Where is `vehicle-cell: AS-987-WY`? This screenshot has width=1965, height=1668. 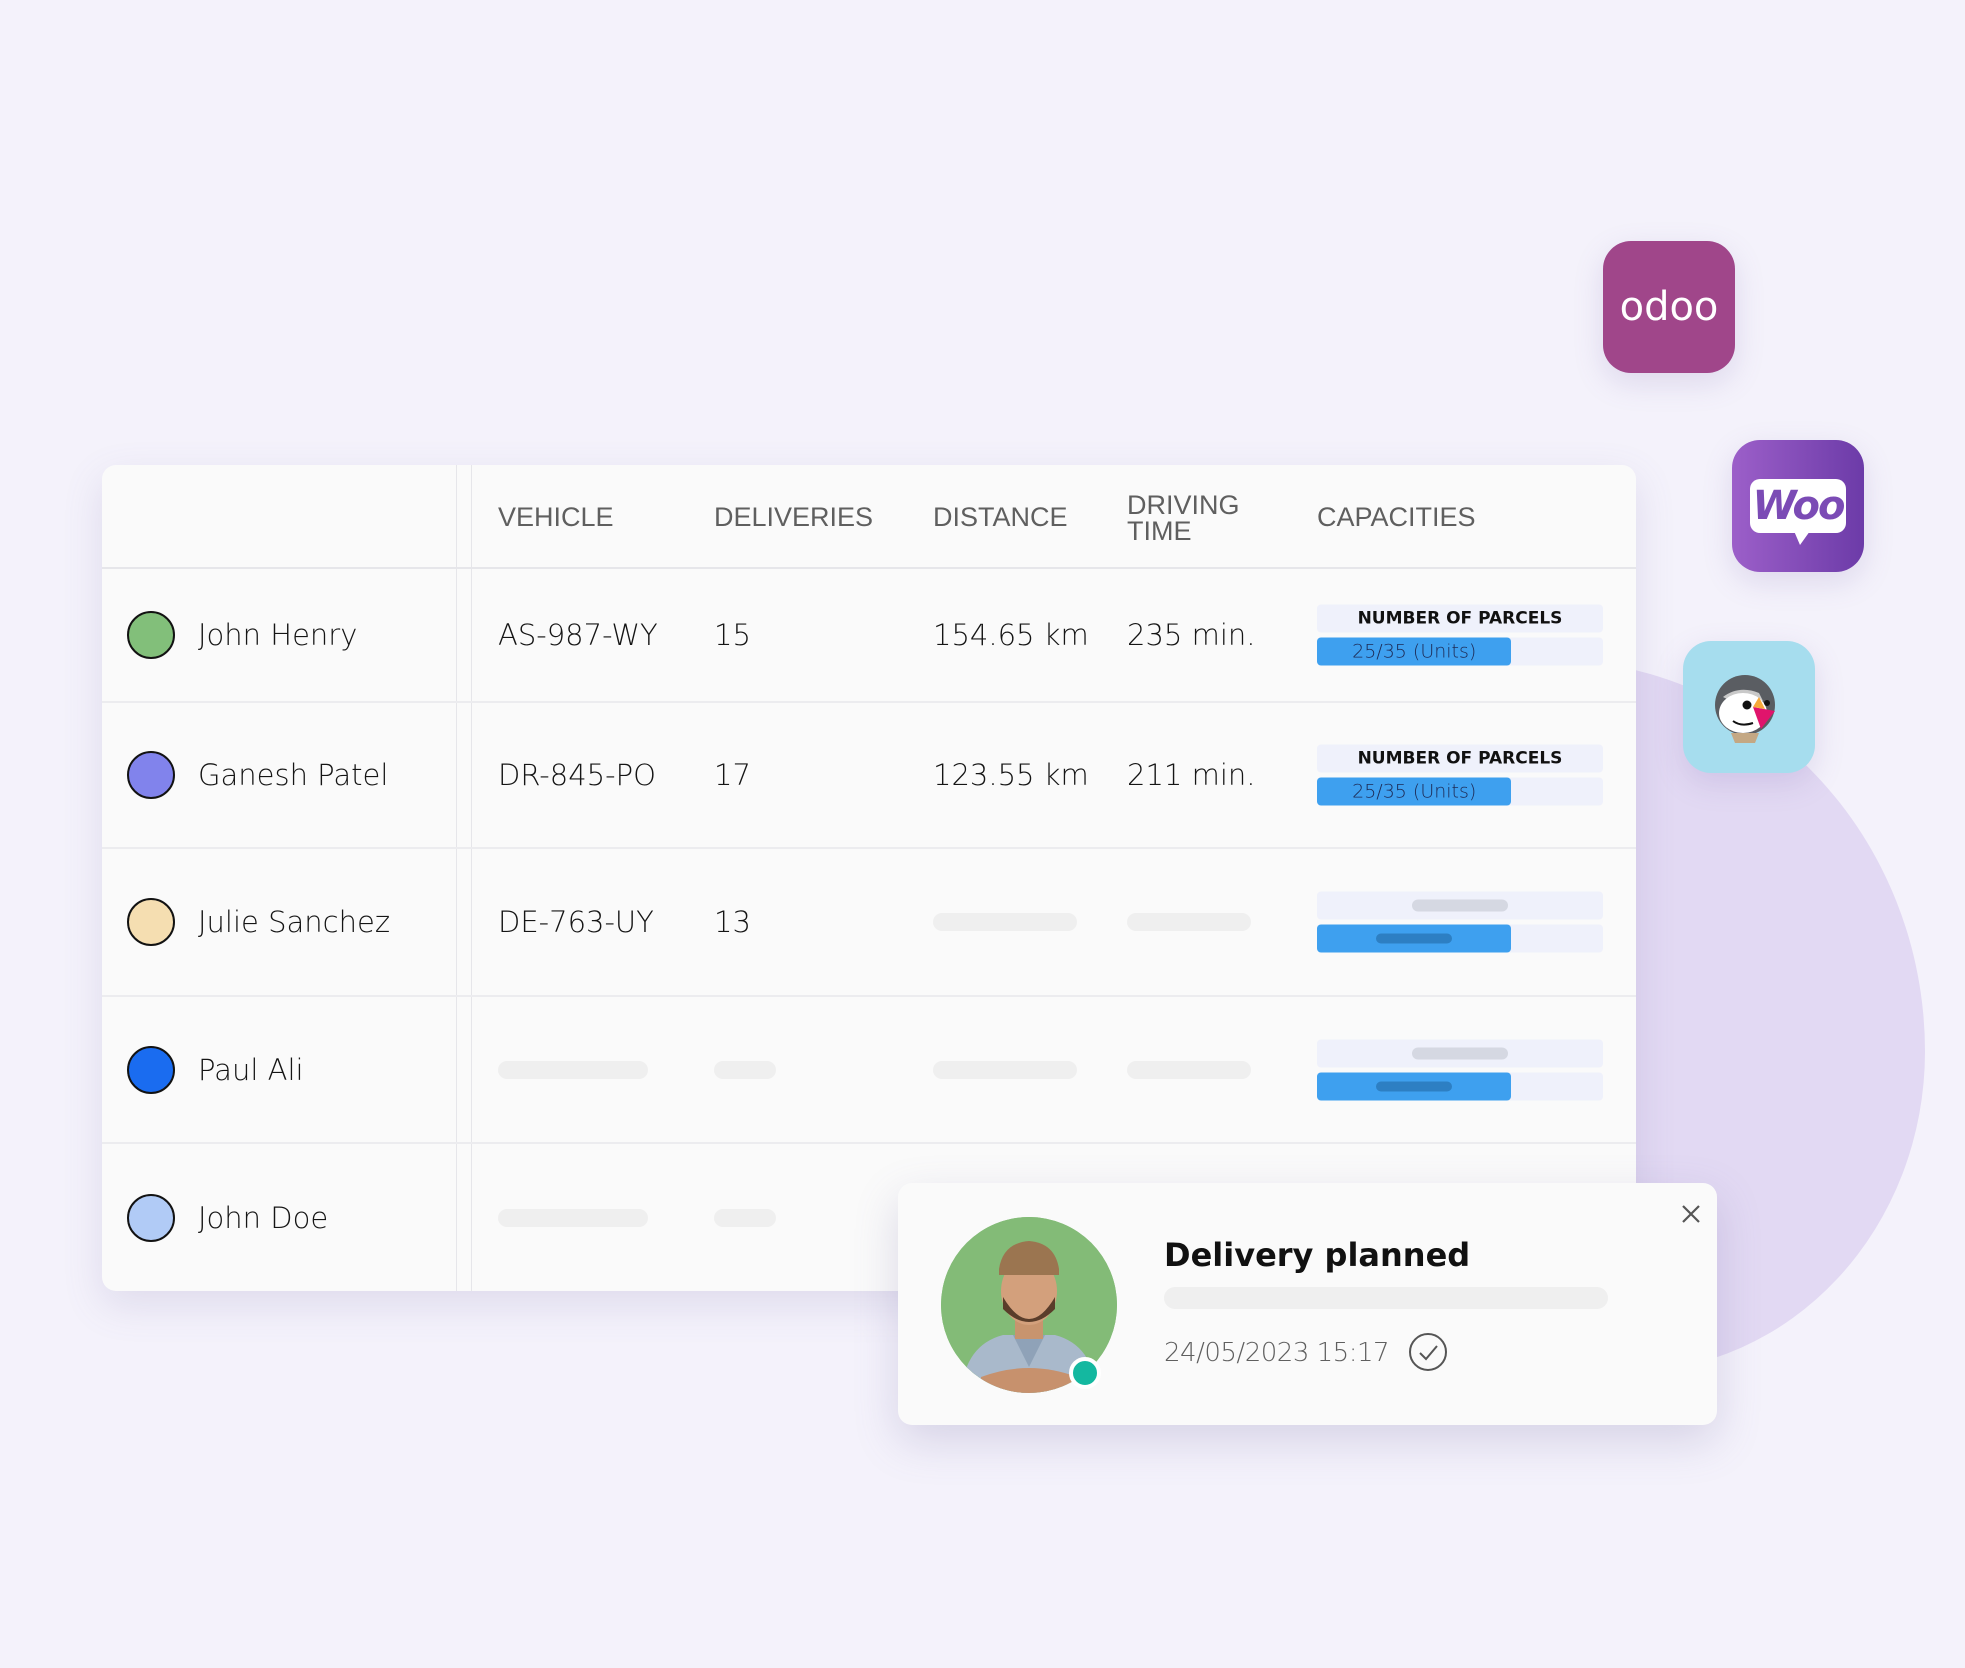
vehicle-cell: AS-987-WY is located at coordinates (578, 635).